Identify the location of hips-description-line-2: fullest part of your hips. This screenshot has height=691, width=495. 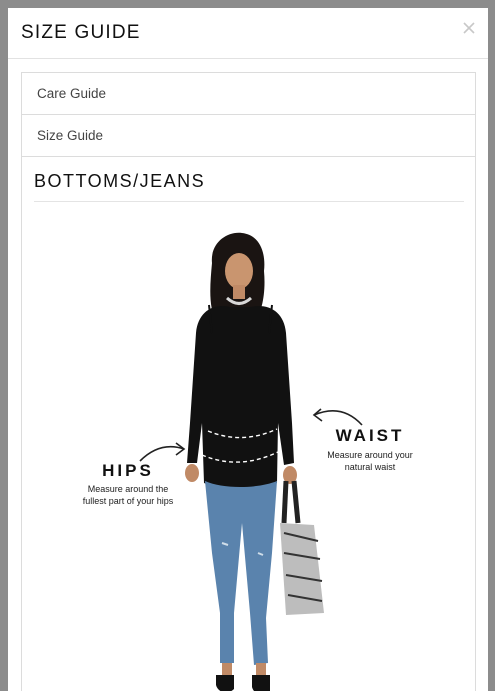
(128, 501).